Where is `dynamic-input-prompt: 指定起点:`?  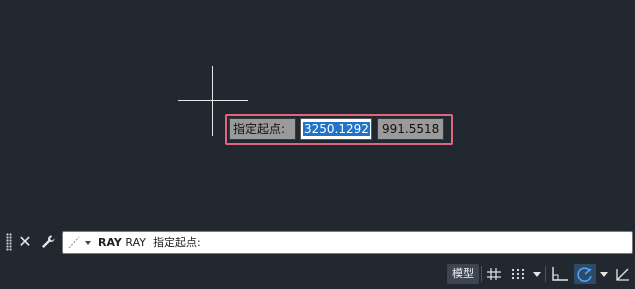
dynamic-input-prompt: 指定起点: is located at coordinates (262, 129).